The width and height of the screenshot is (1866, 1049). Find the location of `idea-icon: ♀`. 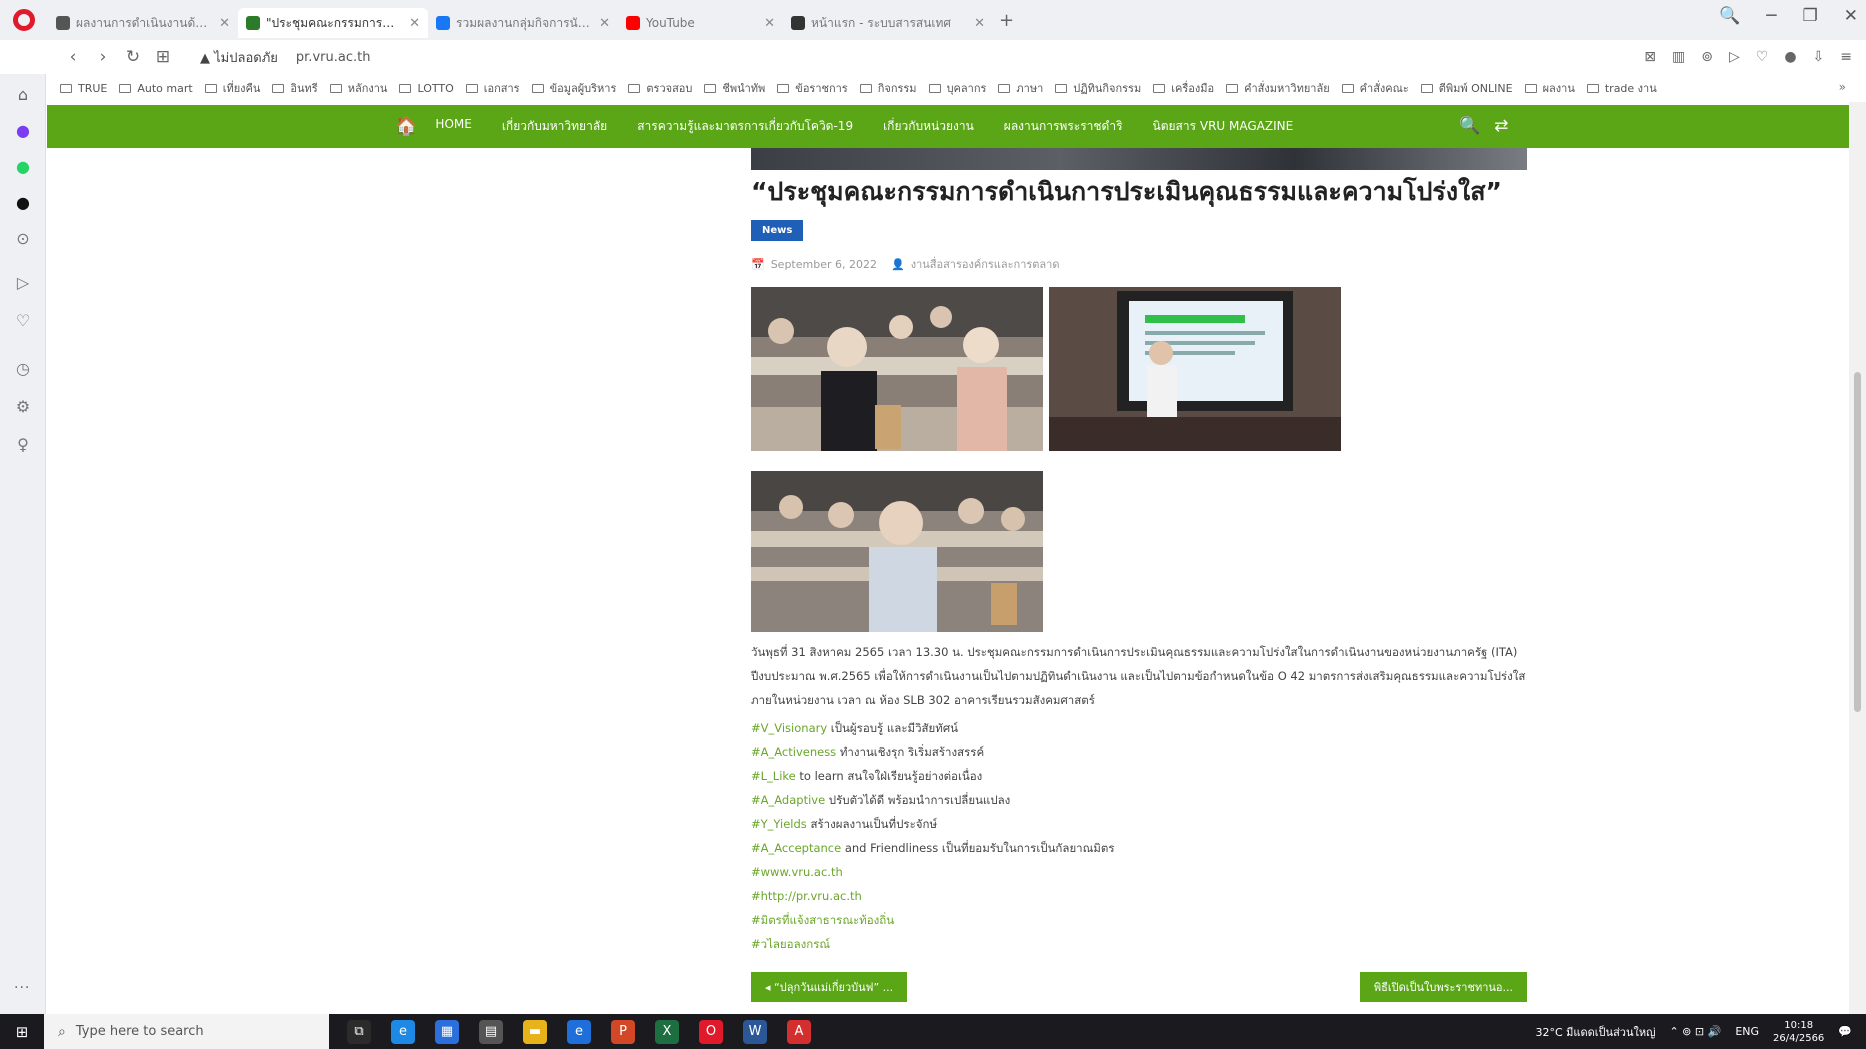

idea-icon: ♀ is located at coordinates (23, 444).